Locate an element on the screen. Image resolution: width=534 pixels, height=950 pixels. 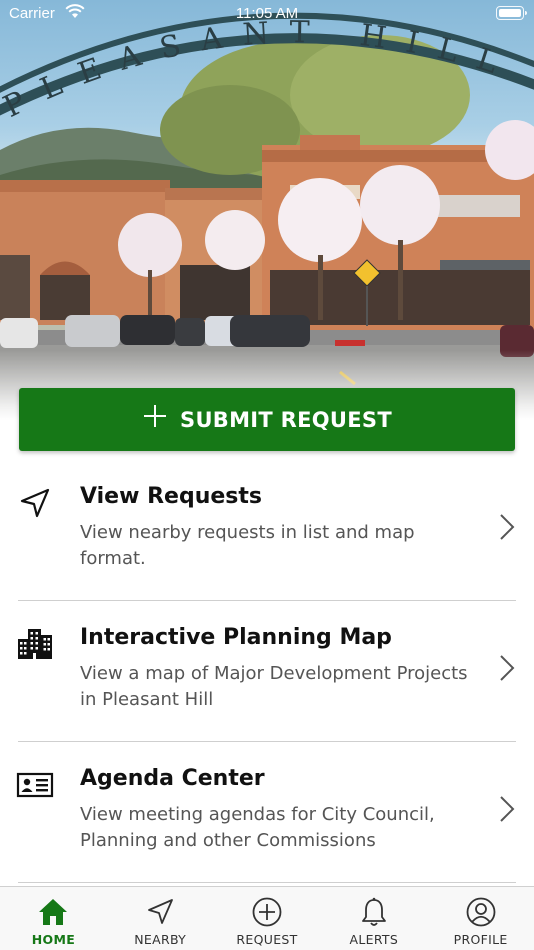
tab-label: NEARBY is located at coordinates (160, 939).